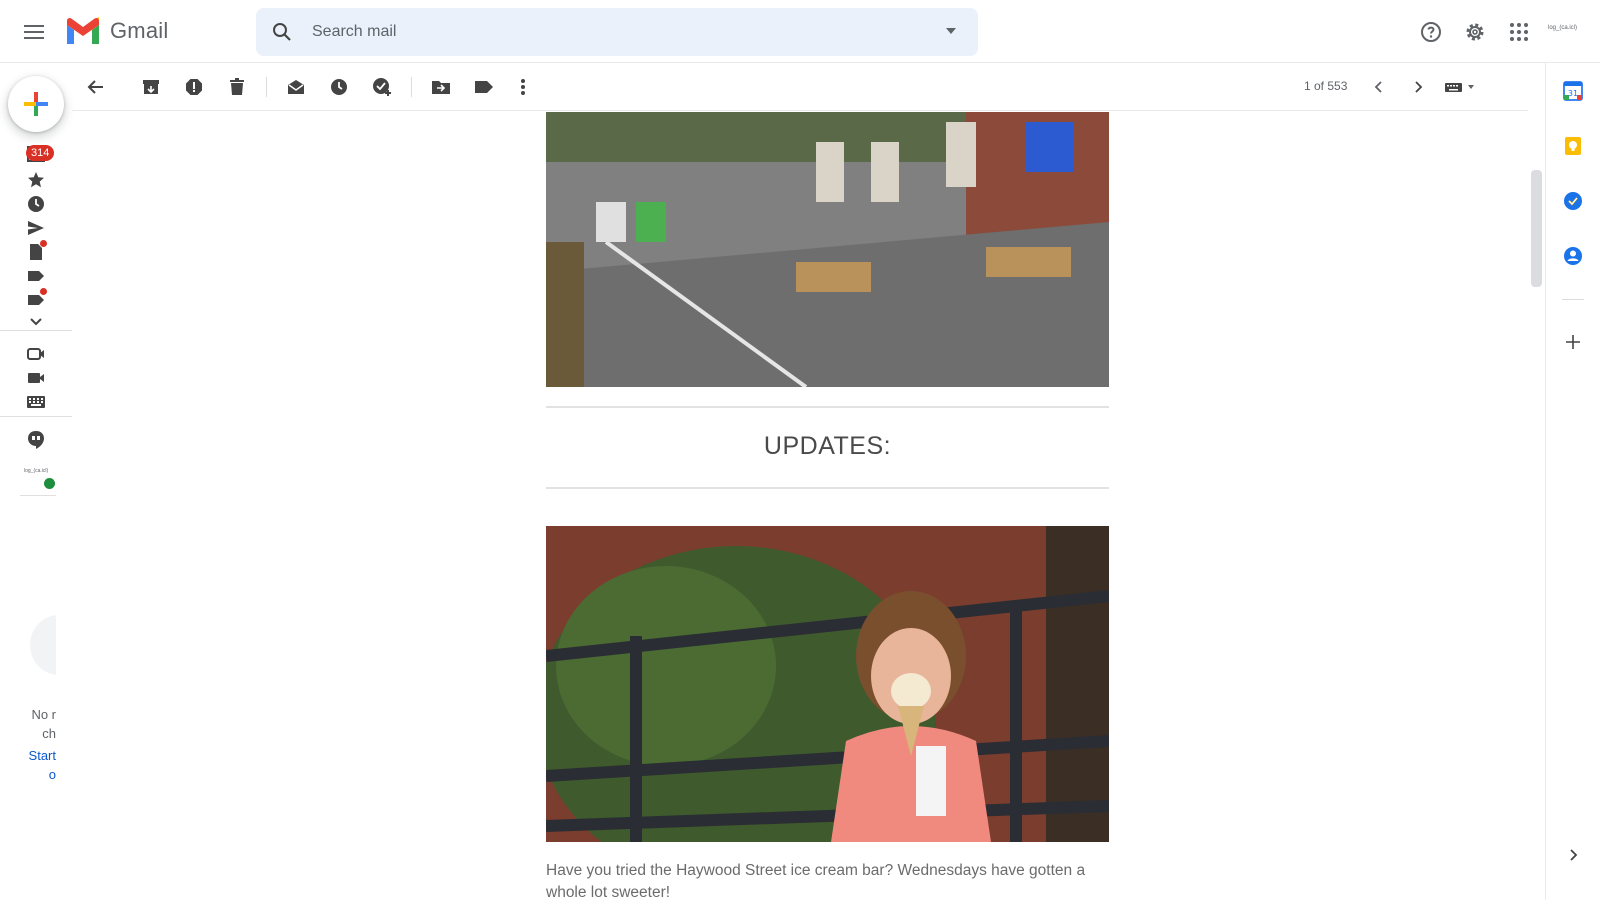 The image size is (1600, 900). What do you see at coordinates (827, 684) in the screenshot?
I see `event-photo-ice-cream` at bounding box center [827, 684].